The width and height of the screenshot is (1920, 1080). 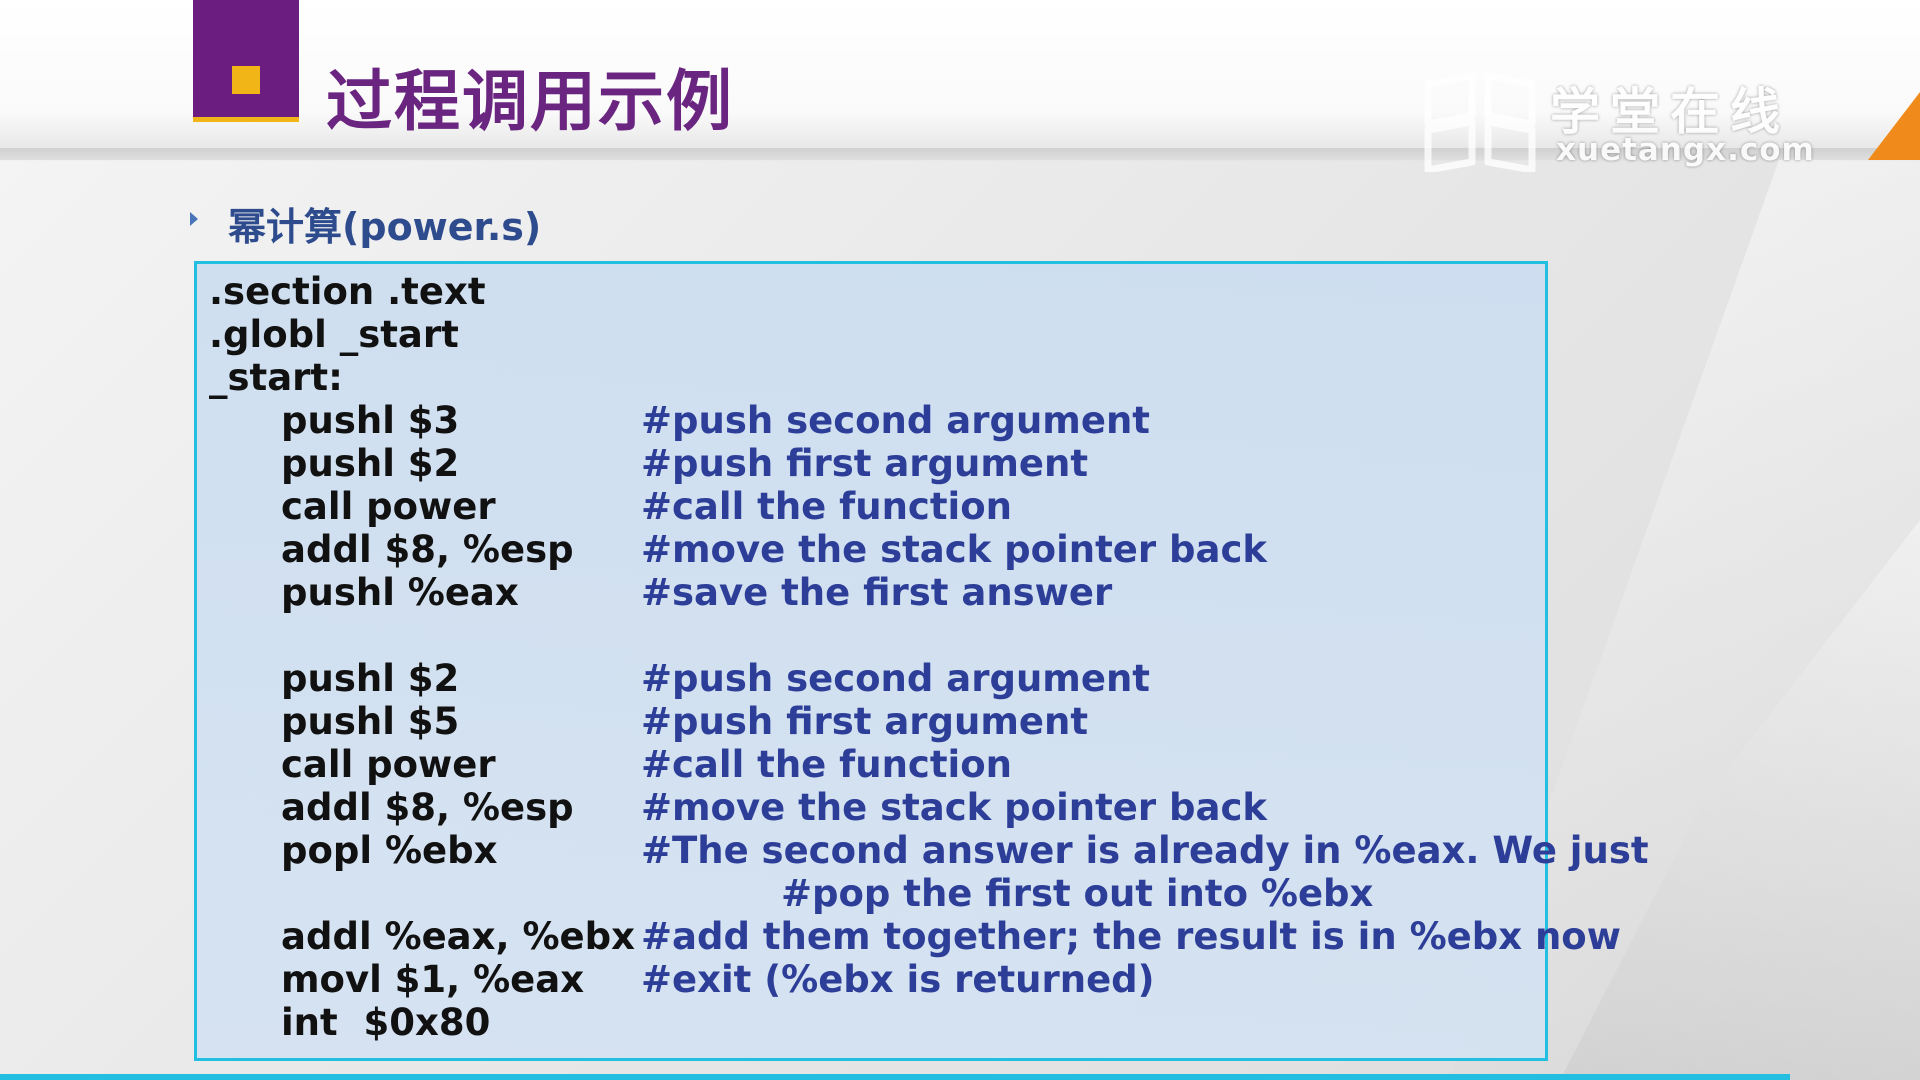 I want to click on book-icon, so click(x=1480, y=122).